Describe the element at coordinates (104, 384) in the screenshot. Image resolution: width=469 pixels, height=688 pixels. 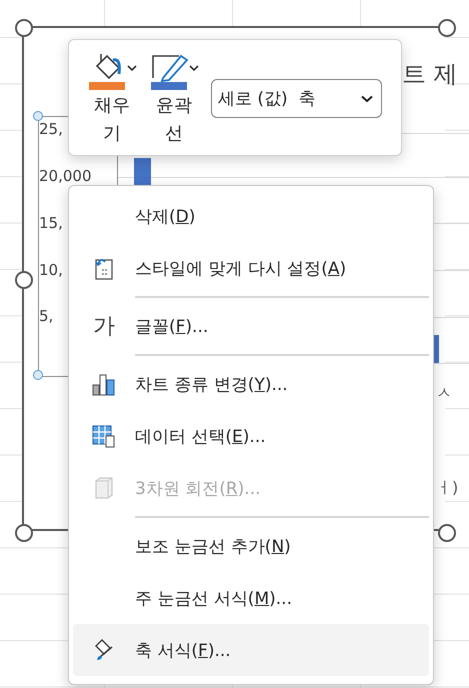
I see `bar-chart-icon` at that location.